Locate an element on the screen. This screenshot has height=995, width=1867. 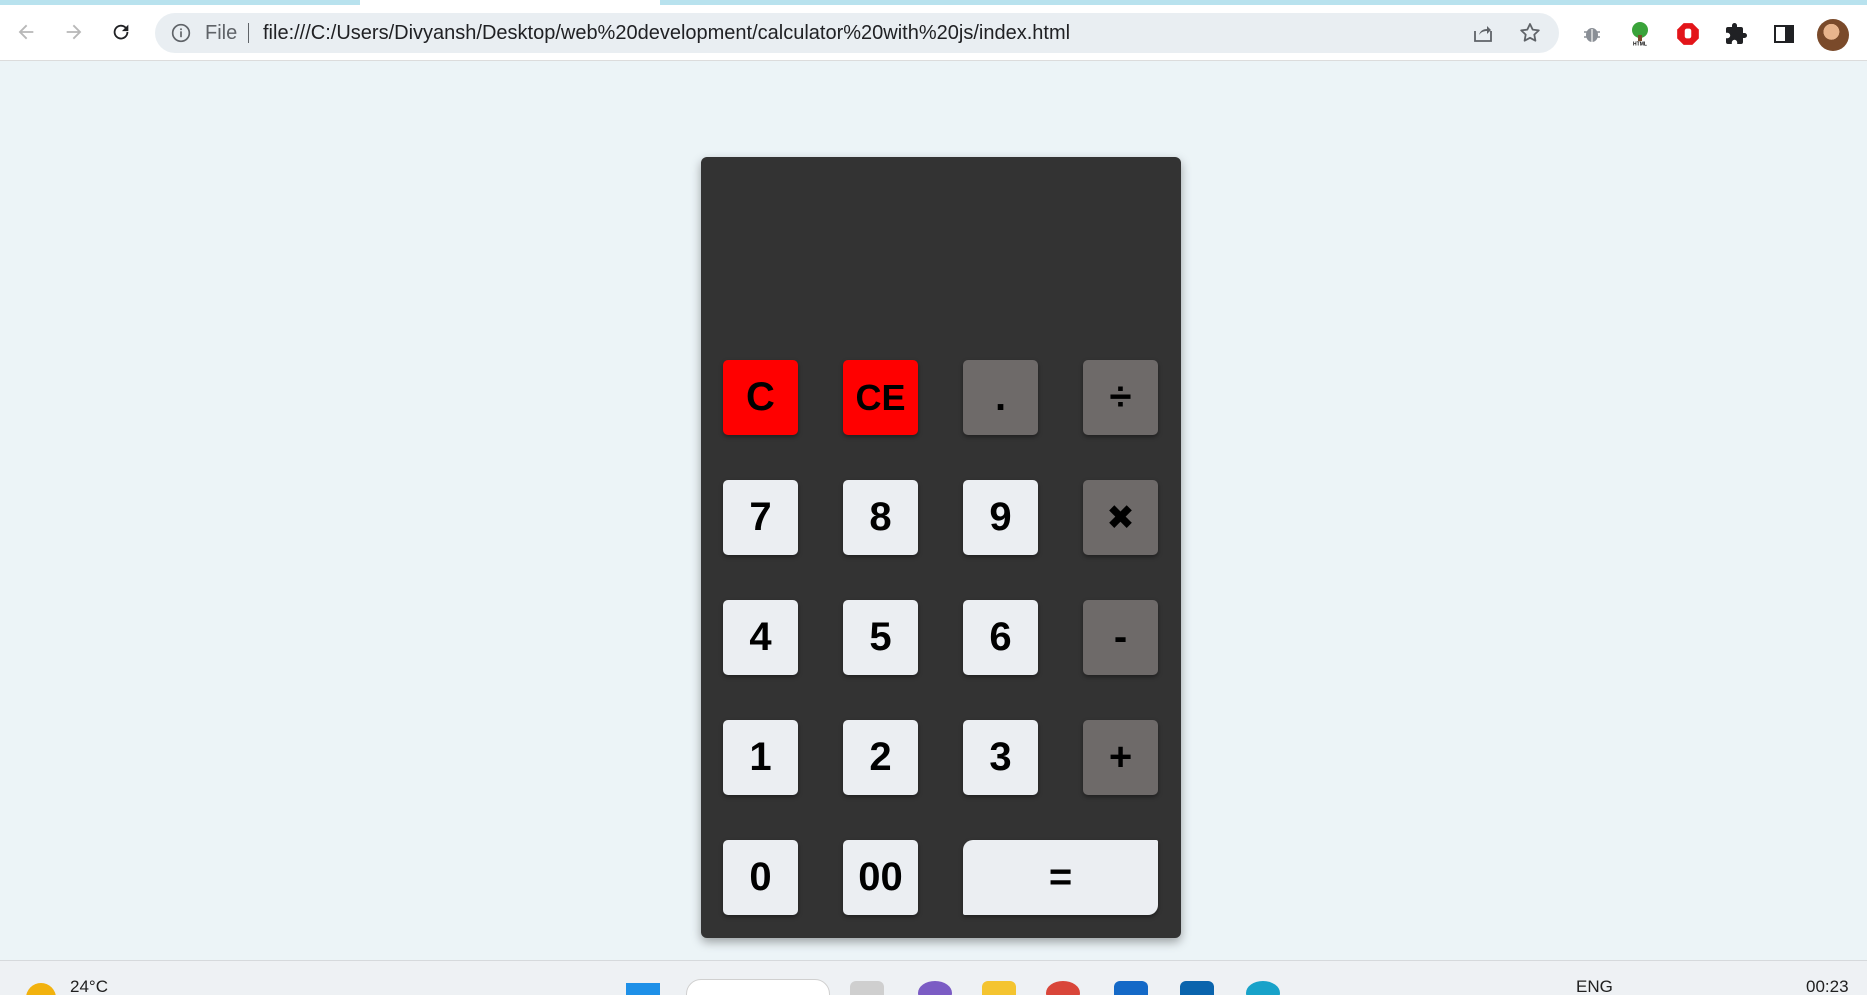
star-icon is located at coordinates (1530, 33).